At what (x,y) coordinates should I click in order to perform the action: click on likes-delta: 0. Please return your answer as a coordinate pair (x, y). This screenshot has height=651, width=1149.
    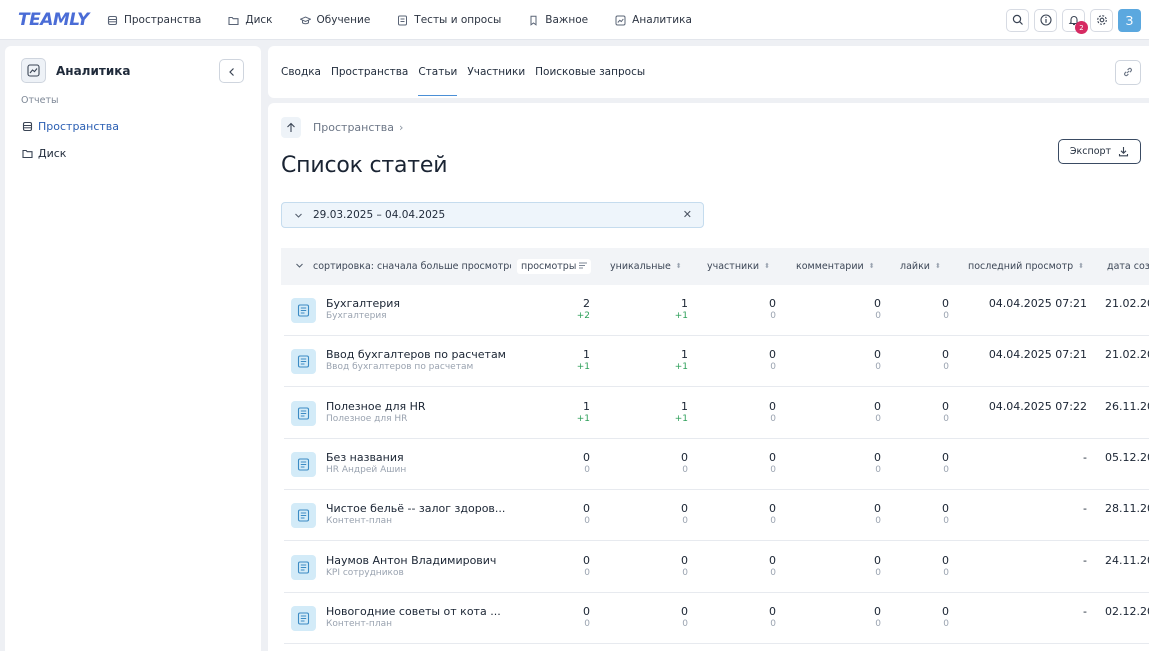
    Looking at the image, I should click on (946, 367).